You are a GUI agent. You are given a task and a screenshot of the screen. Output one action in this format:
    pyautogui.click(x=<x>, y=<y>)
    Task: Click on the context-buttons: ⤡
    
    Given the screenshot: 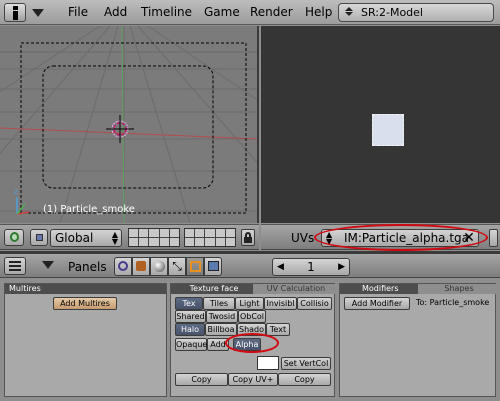 What is the action you would take?
    pyautogui.click(x=174, y=267)
    